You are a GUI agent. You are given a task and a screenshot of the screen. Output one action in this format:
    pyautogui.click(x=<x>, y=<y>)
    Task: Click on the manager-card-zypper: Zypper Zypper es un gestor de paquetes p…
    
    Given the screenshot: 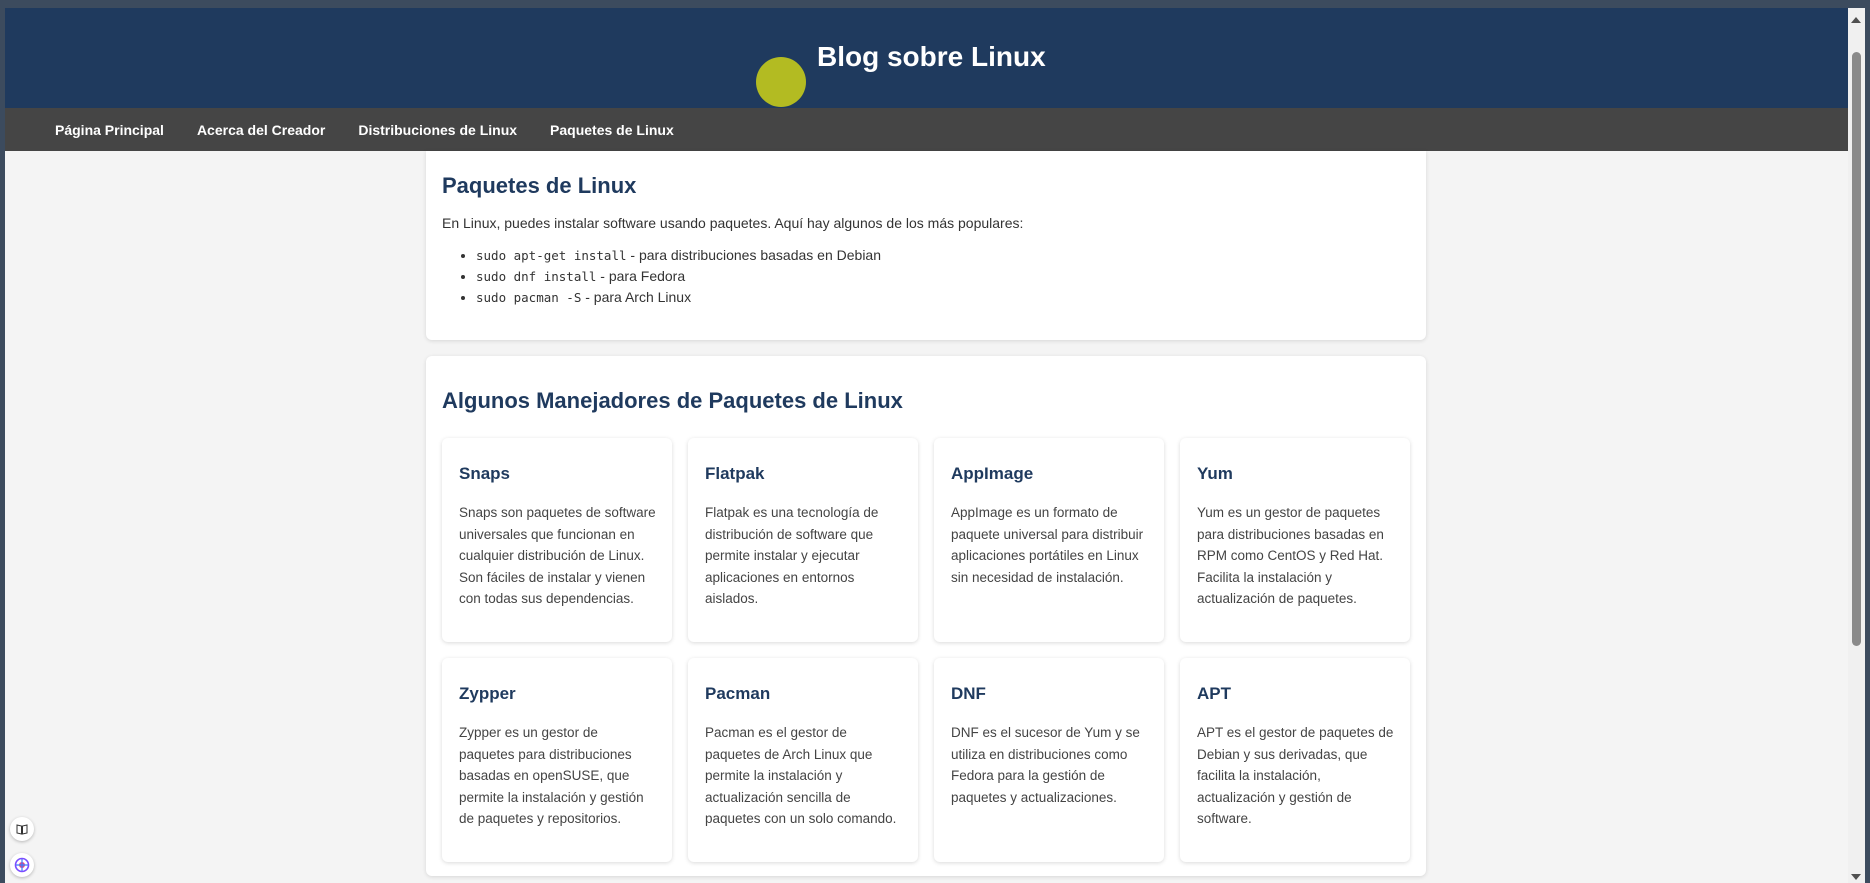 What is the action you would take?
    pyautogui.click(x=557, y=760)
    